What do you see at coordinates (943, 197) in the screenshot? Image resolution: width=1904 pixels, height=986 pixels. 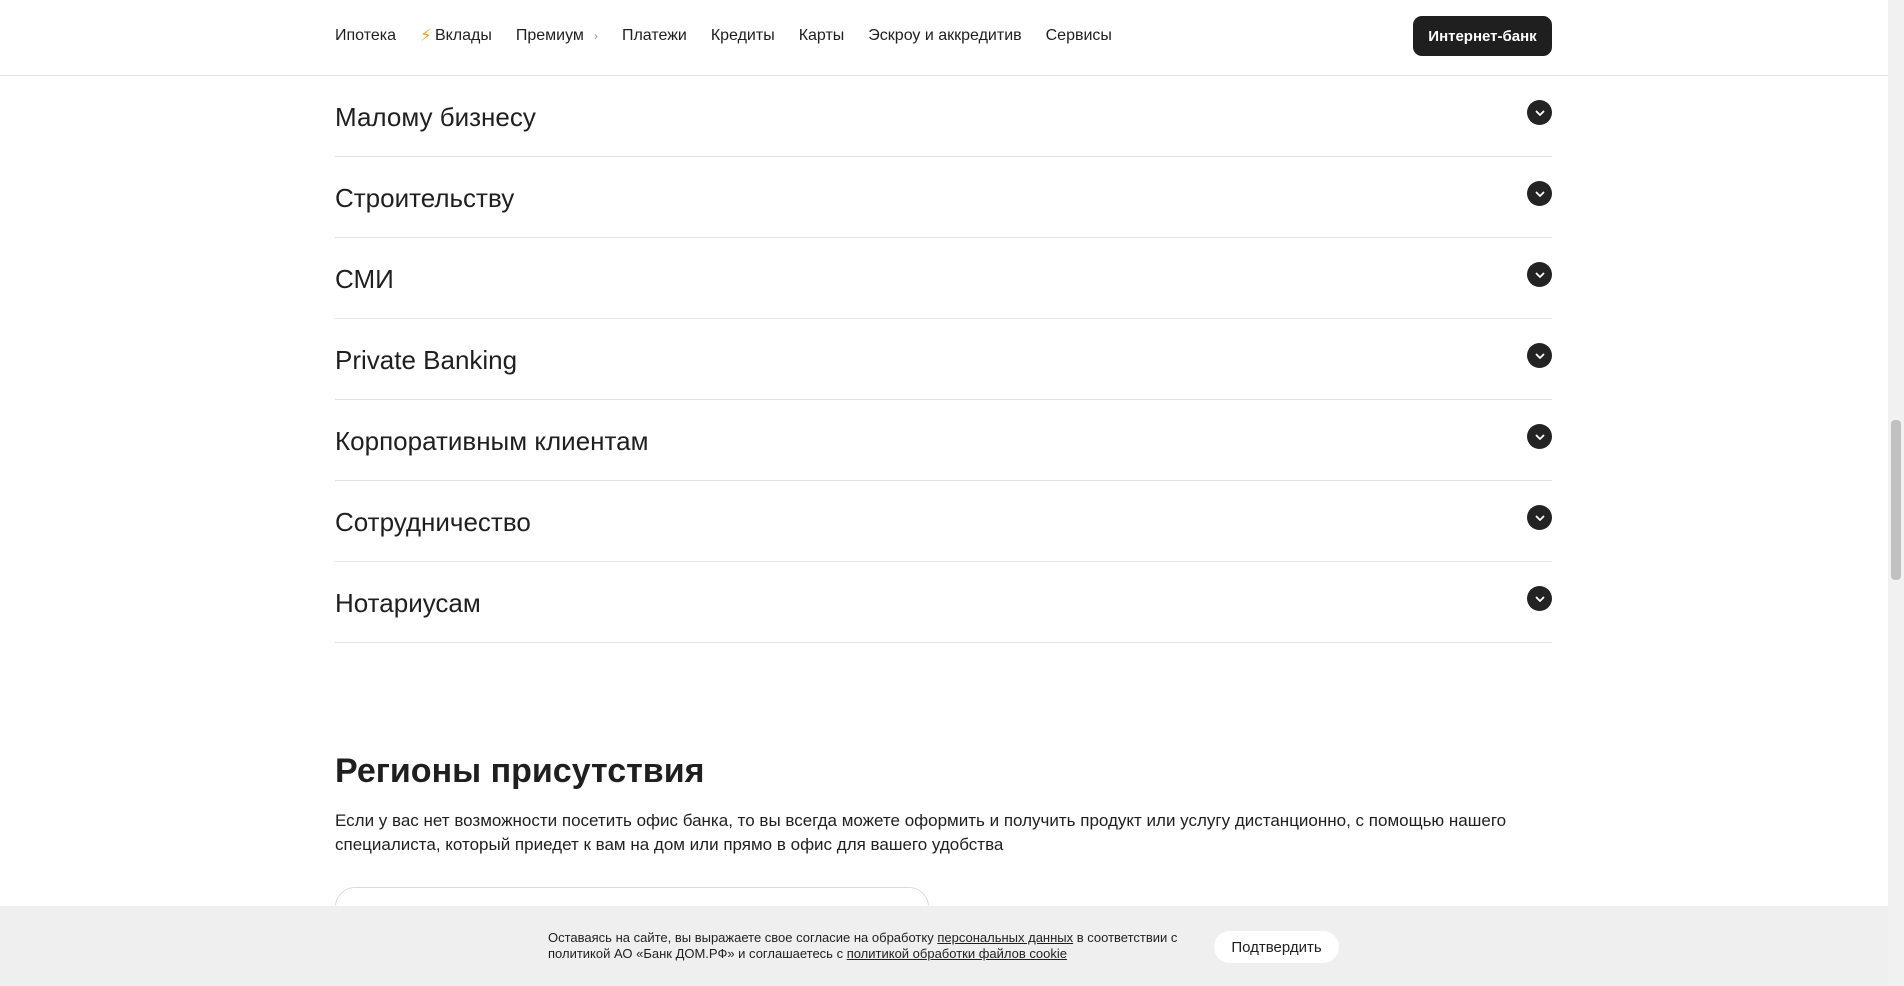 I see `accordion-item: Строительству` at bounding box center [943, 197].